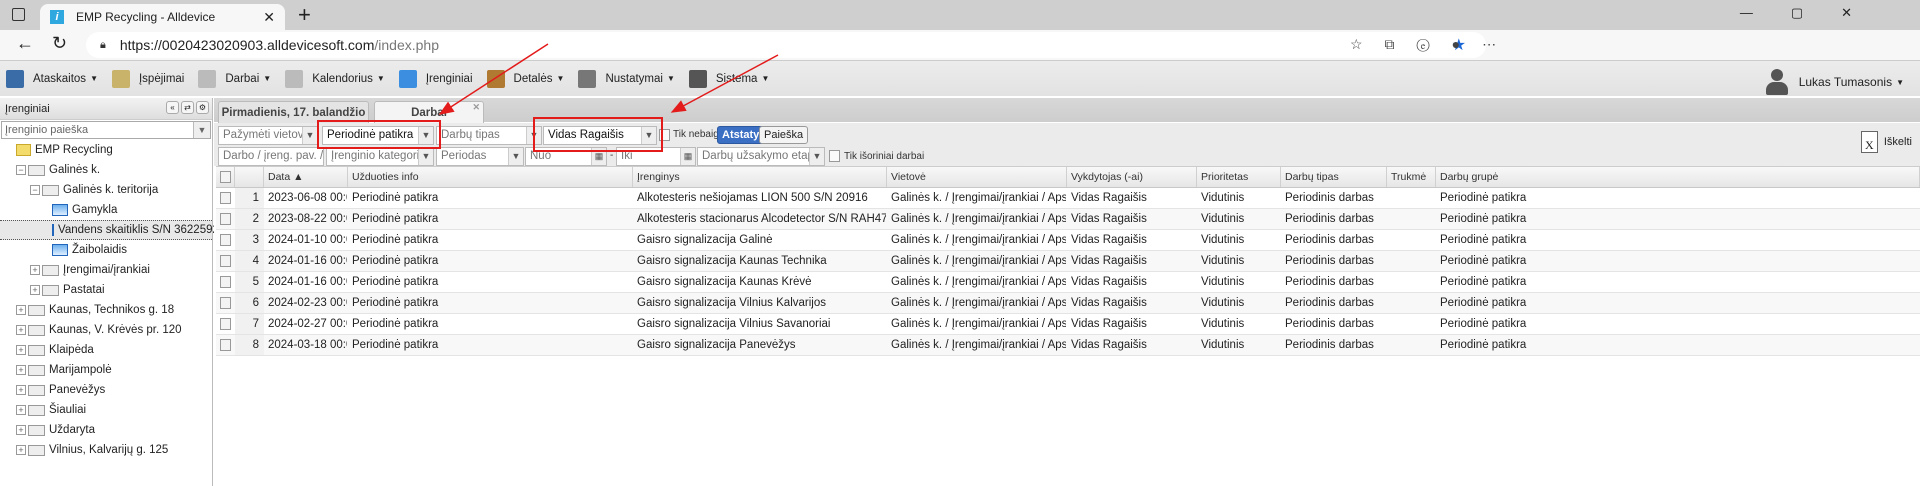 The height and width of the screenshot is (486, 1920). What do you see at coordinates (608, 79) in the screenshot?
I see `annotation-arrows` at bounding box center [608, 79].